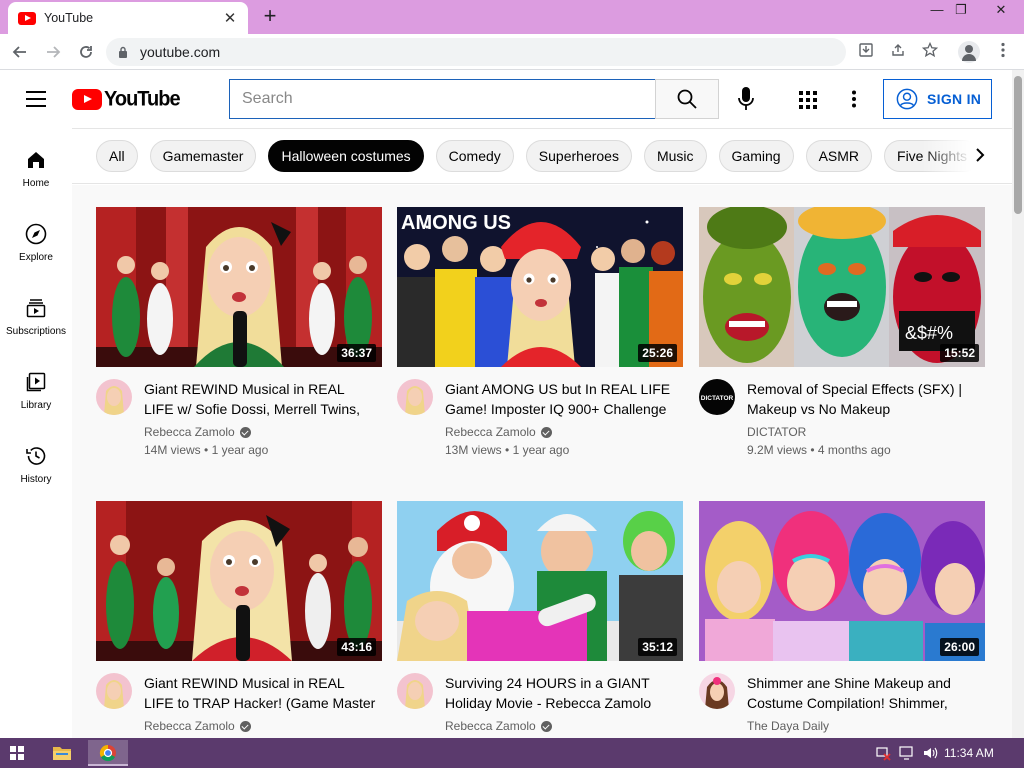  I want to click on voice-search-button, so click(746, 99).